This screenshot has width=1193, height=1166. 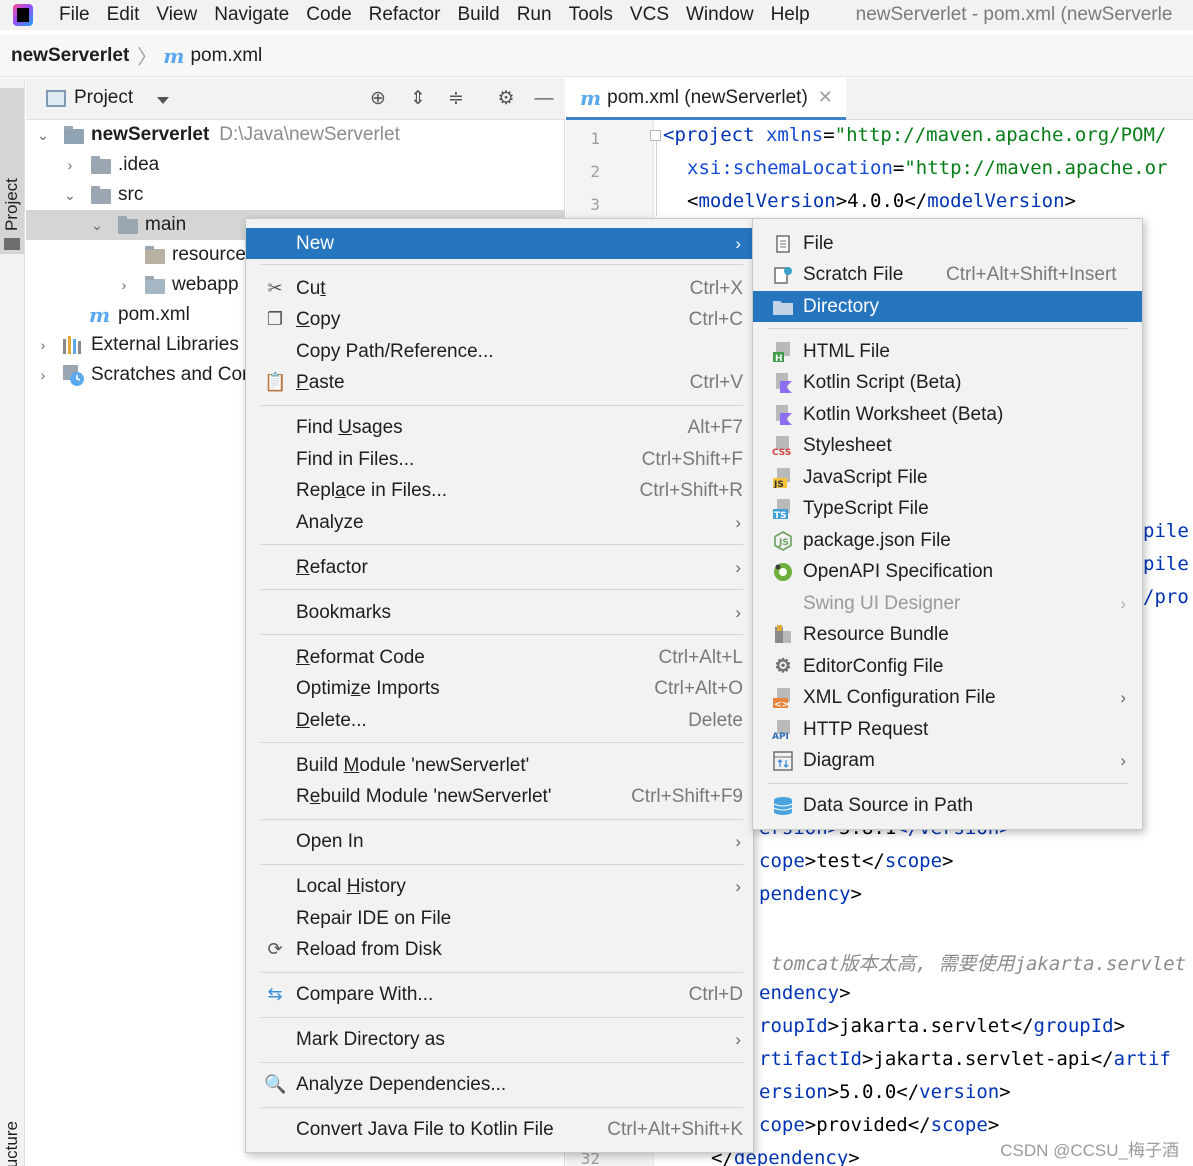 What do you see at coordinates (544, 99) in the screenshot?
I see `hide-icon: —` at bounding box center [544, 99].